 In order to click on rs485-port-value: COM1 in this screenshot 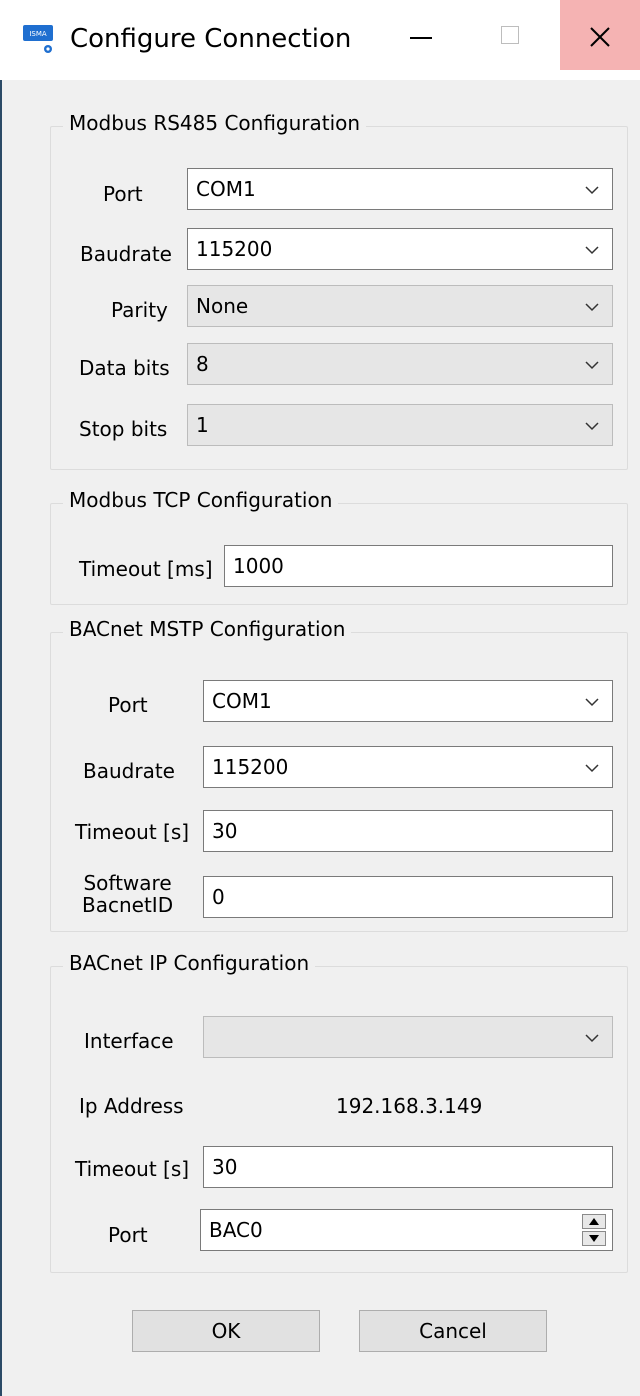, I will do `click(226, 189)`.